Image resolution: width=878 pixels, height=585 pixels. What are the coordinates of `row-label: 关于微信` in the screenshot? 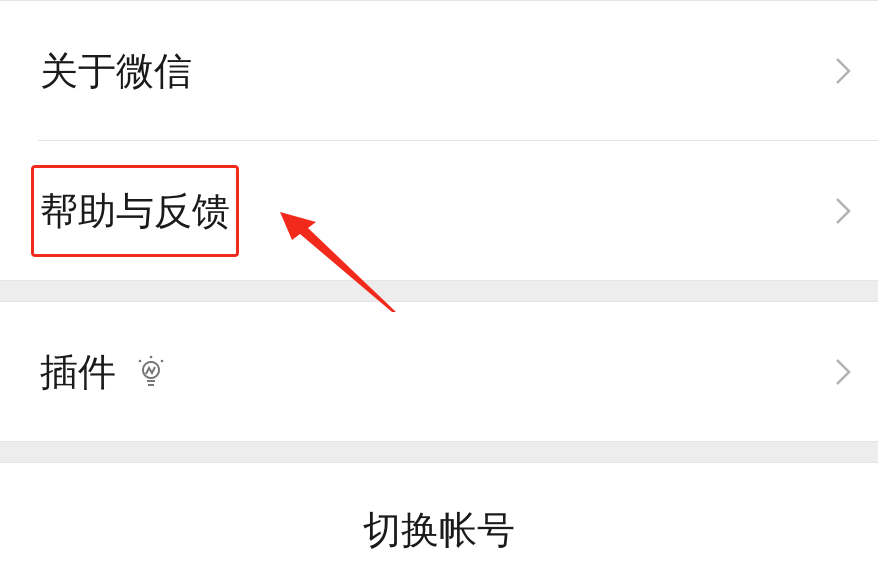 It's located at (116, 71).